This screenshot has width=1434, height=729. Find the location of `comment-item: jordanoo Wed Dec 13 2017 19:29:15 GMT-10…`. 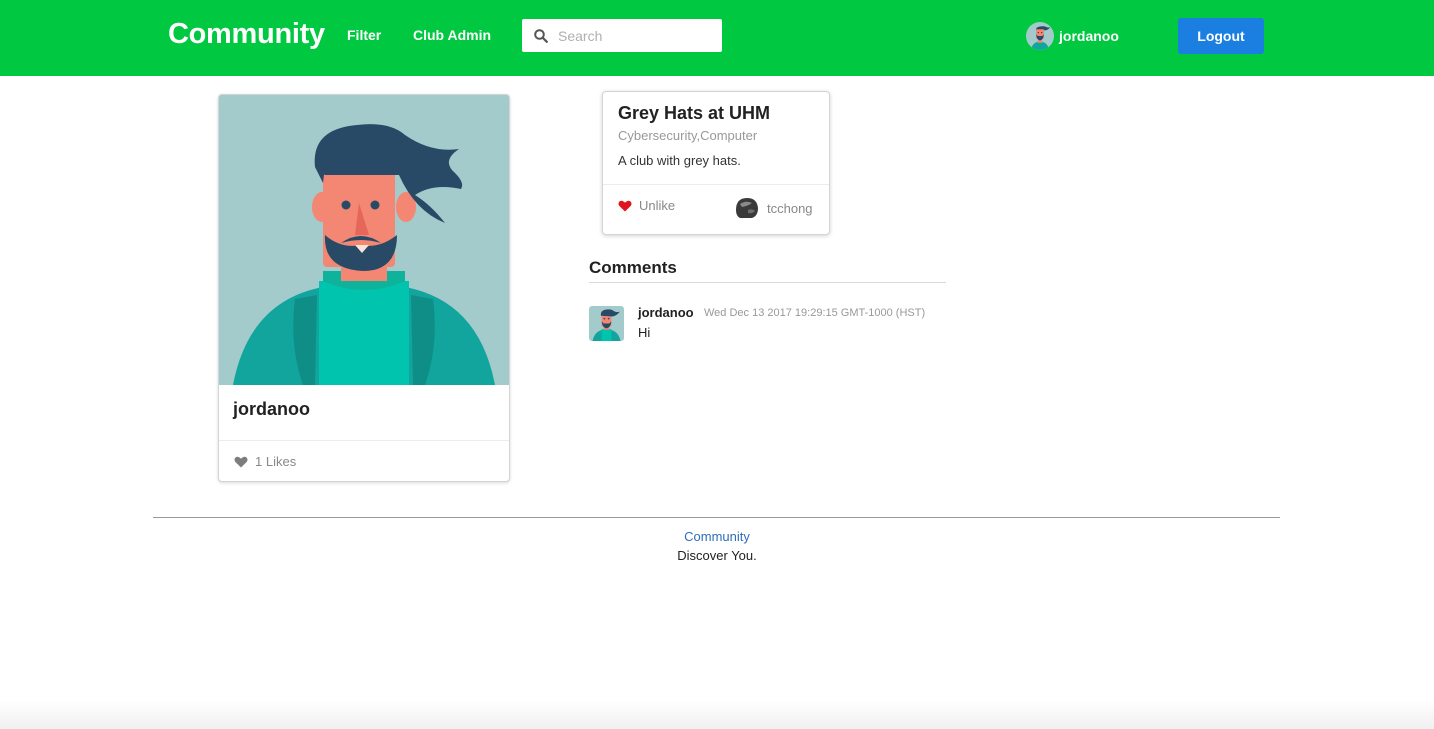

comment-item: jordanoo Wed Dec 13 2017 19:29:15 GMT-10… is located at coordinates (769, 325).